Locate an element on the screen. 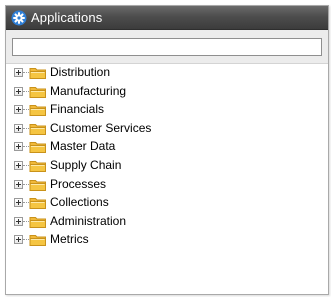 The image size is (331, 297). search-bar is located at coordinates (167, 47).